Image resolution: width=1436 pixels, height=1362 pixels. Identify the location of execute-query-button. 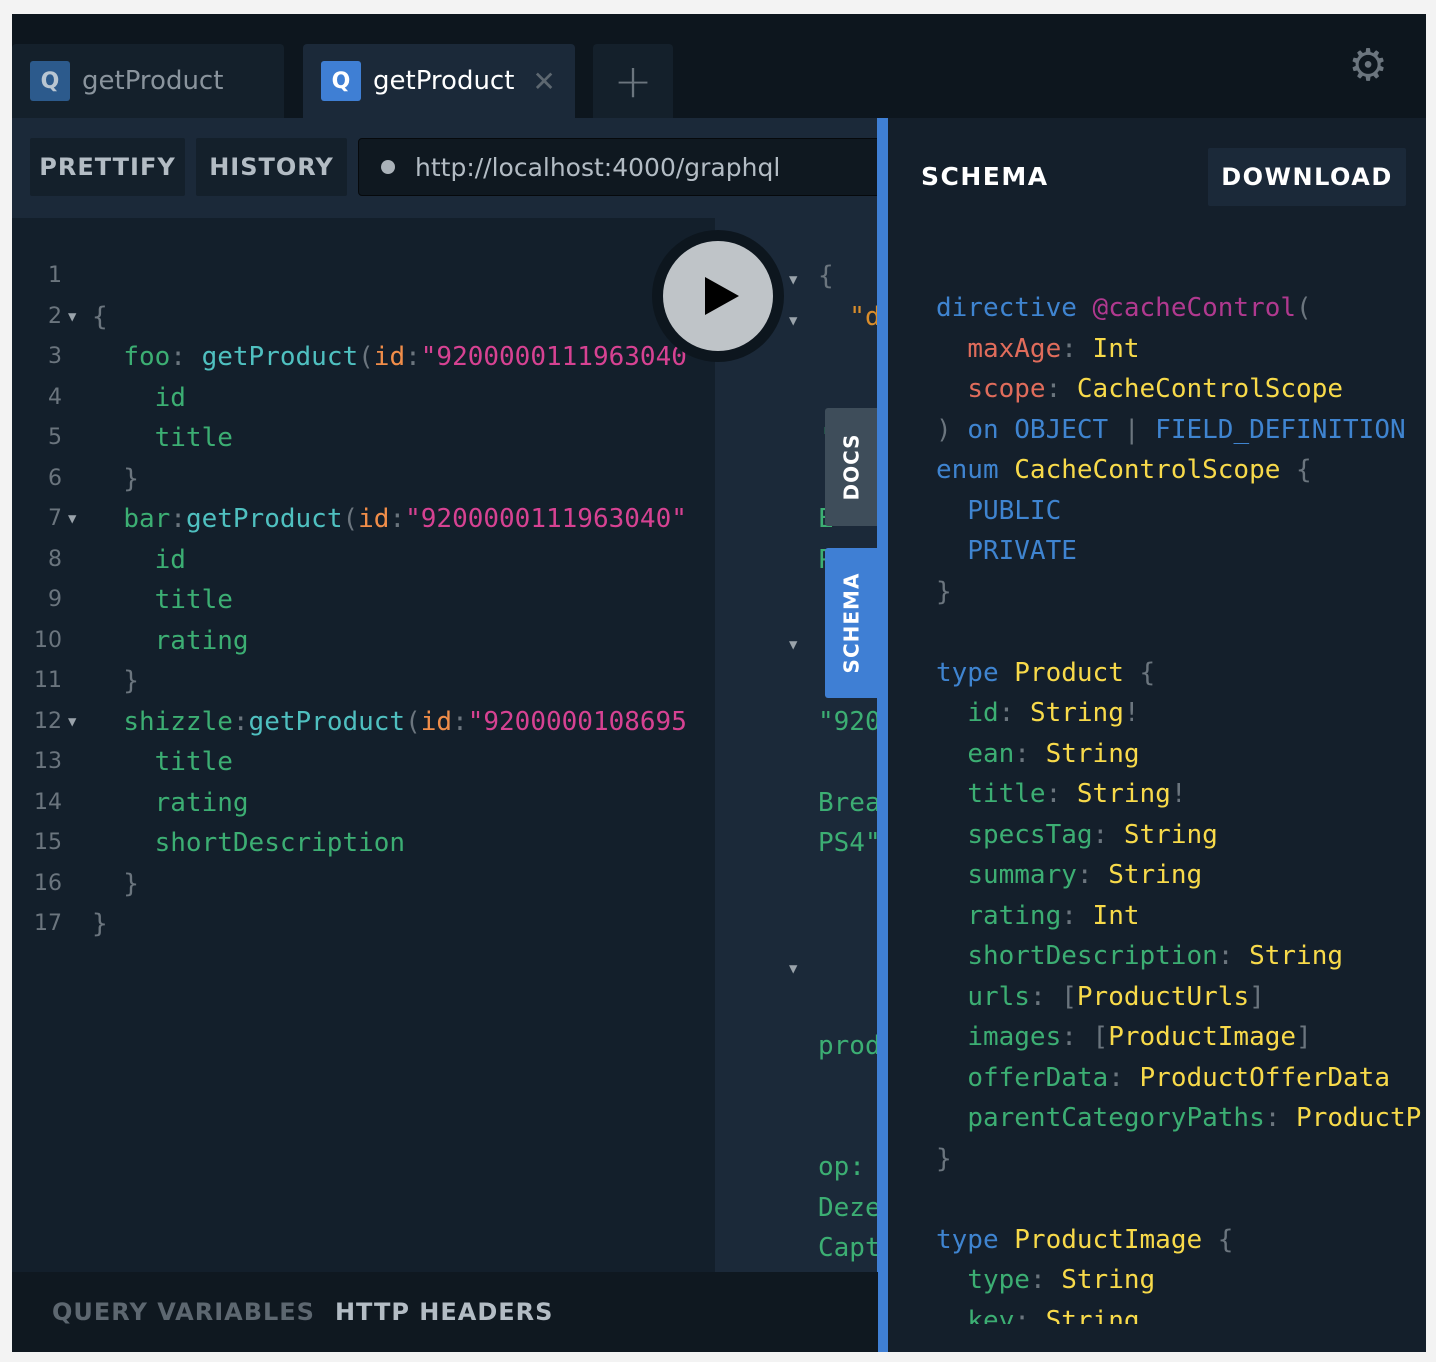
(718, 296).